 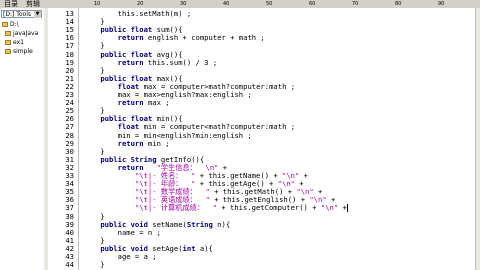 What do you see at coordinates (140, 4) in the screenshot?
I see `ruler-mark: 20` at bounding box center [140, 4].